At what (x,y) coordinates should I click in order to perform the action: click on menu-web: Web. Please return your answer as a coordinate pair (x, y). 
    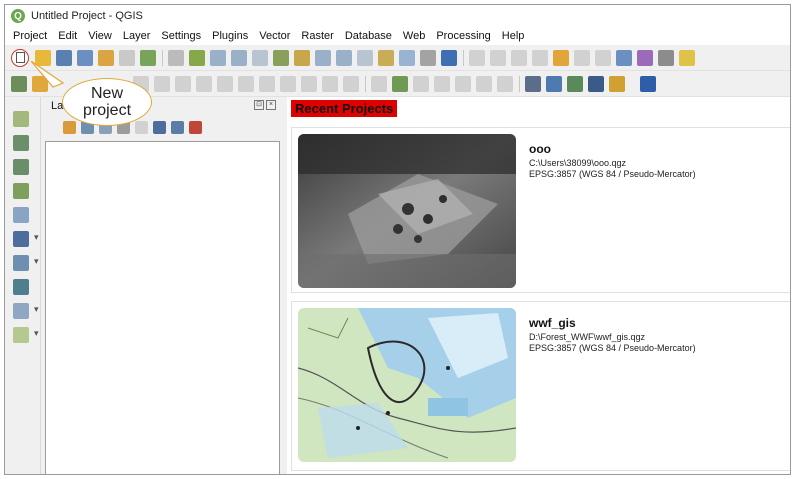
    Looking at the image, I should click on (414, 36).